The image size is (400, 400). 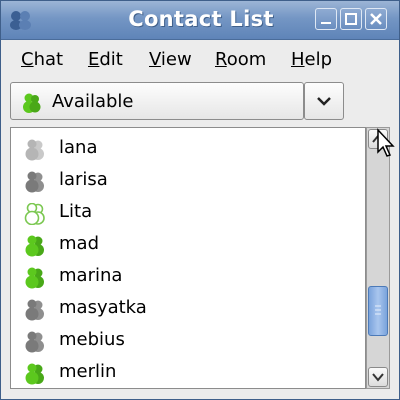 What do you see at coordinates (92, 339) in the screenshot?
I see `contact-name: mebius` at bounding box center [92, 339].